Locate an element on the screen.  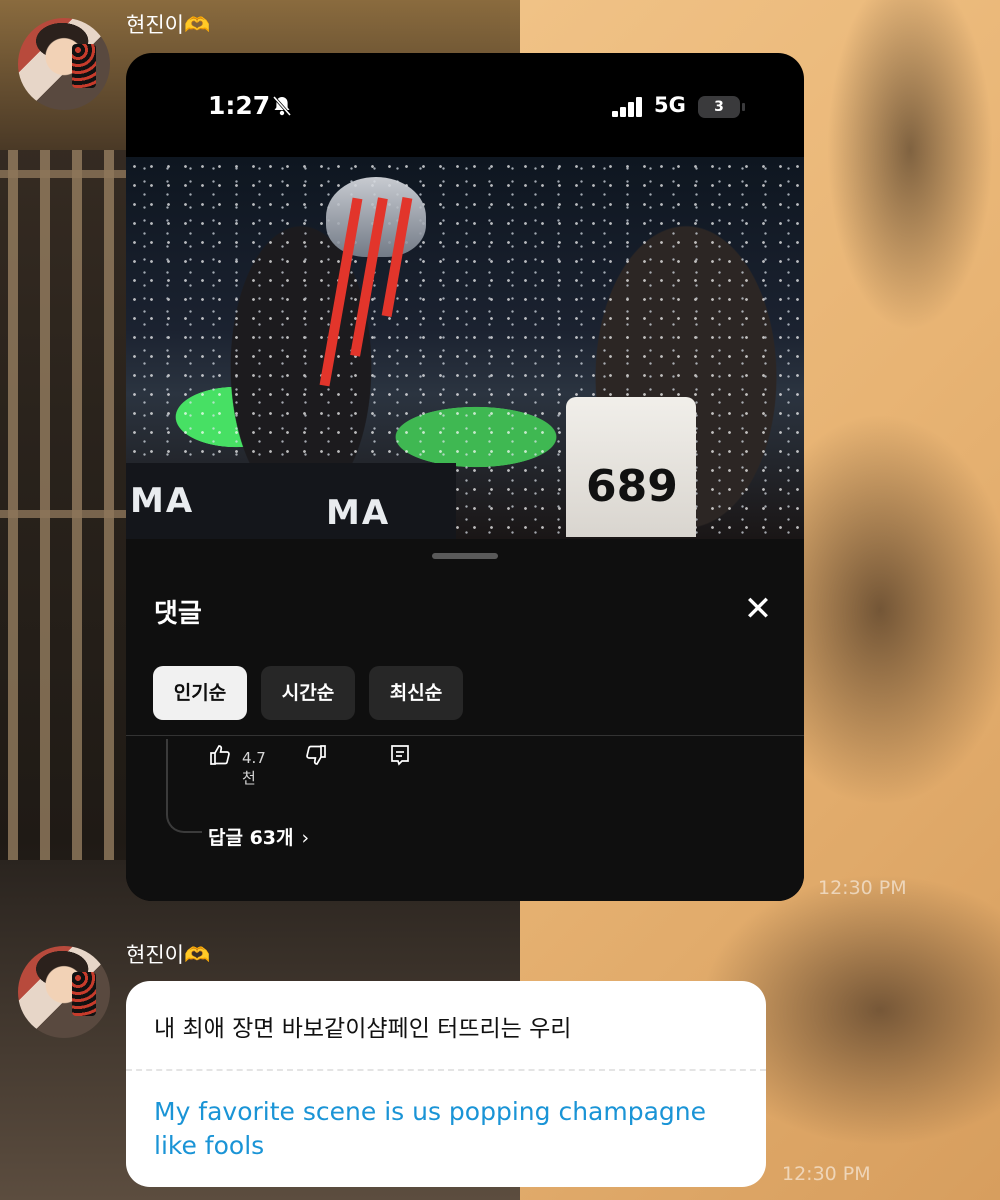
stage-sign: MA MA is located at coordinates (291, 501).